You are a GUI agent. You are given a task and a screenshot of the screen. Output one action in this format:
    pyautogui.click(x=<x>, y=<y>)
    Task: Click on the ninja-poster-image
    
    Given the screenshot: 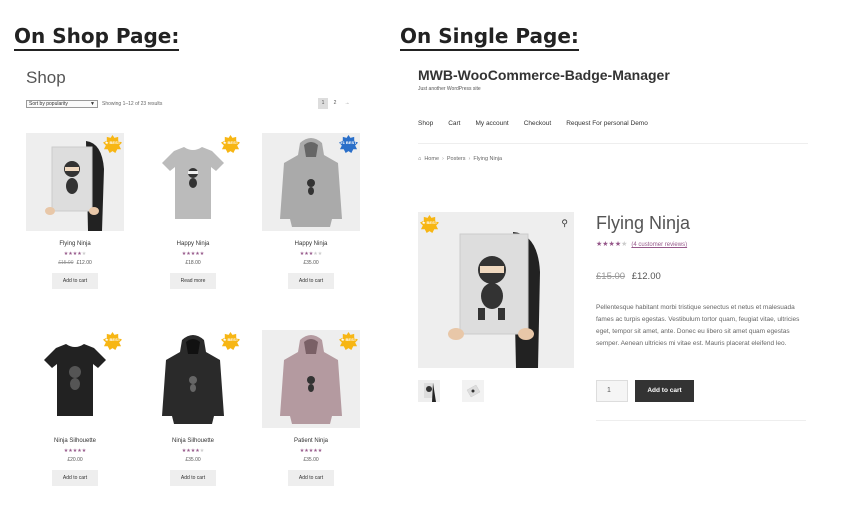 What is the action you would take?
    pyautogui.click(x=496, y=290)
    